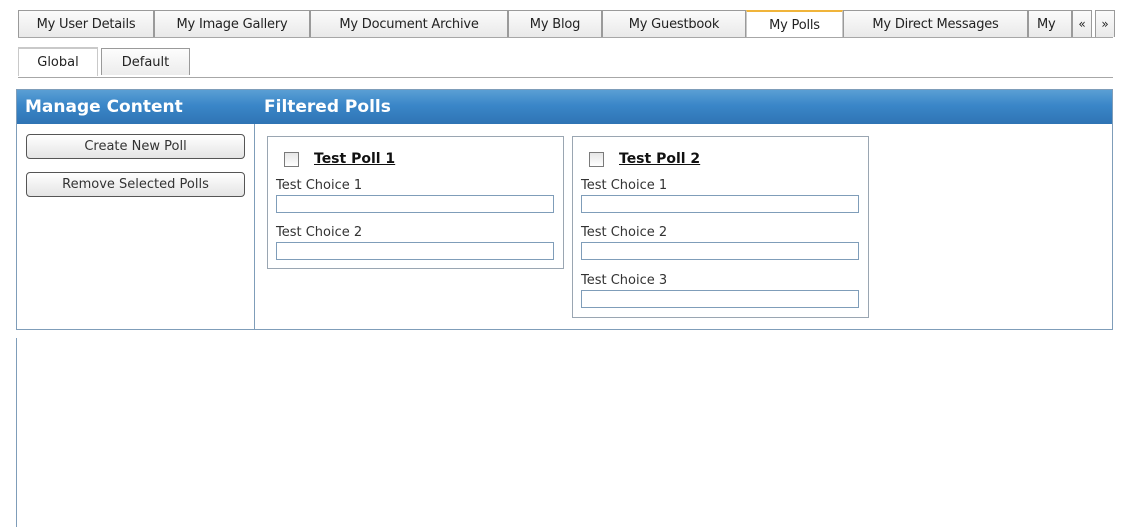 This screenshot has width=1121, height=527. Describe the element at coordinates (135, 146) in the screenshot. I see `create-new-poll-button: Create New Poll` at that location.